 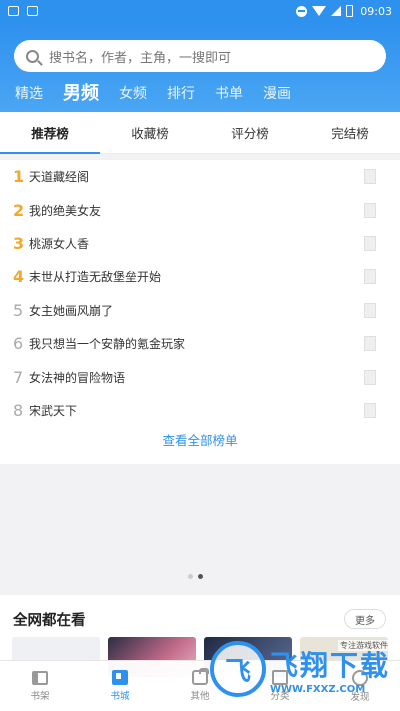 What do you see at coordinates (350, 132) in the screenshot?
I see `rank-tab-completed: 完结榜` at bounding box center [350, 132].